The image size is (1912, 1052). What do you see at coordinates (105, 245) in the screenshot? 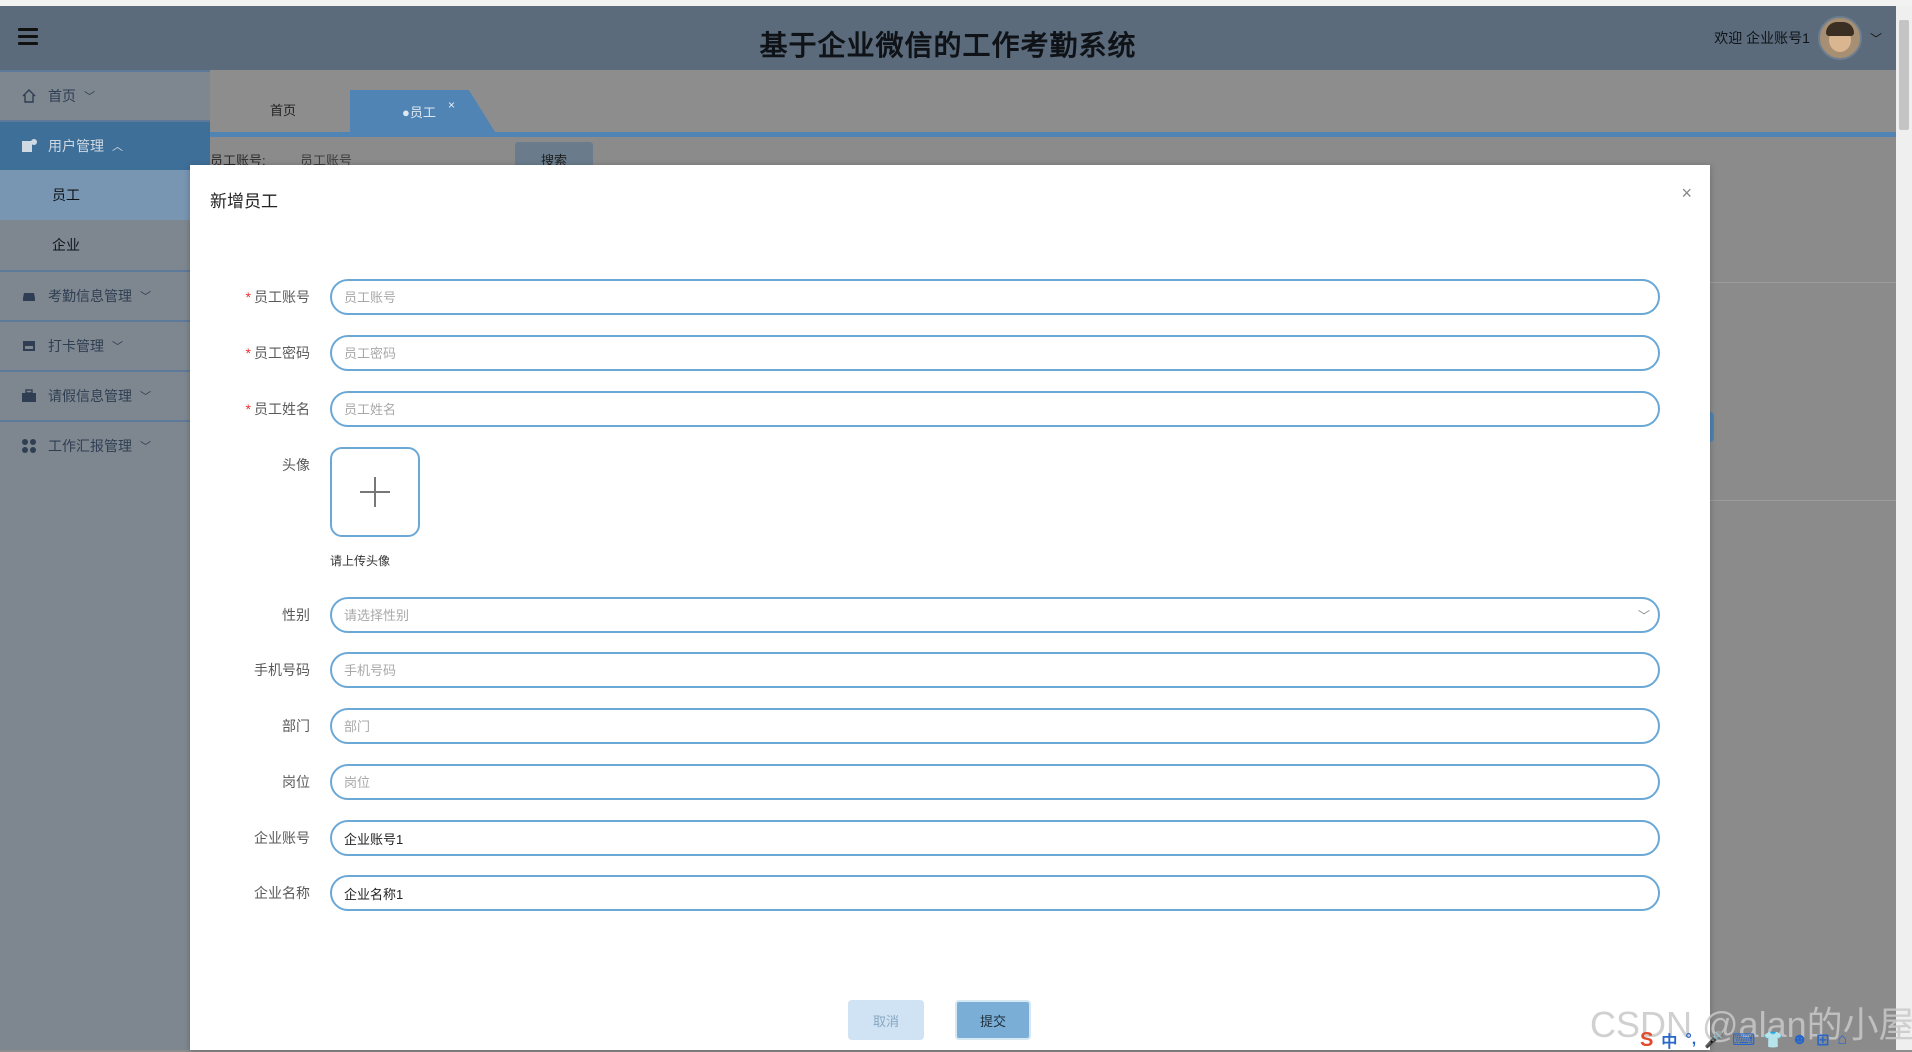
I see `sidebar-subitem-company: 企业` at bounding box center [105, 245].